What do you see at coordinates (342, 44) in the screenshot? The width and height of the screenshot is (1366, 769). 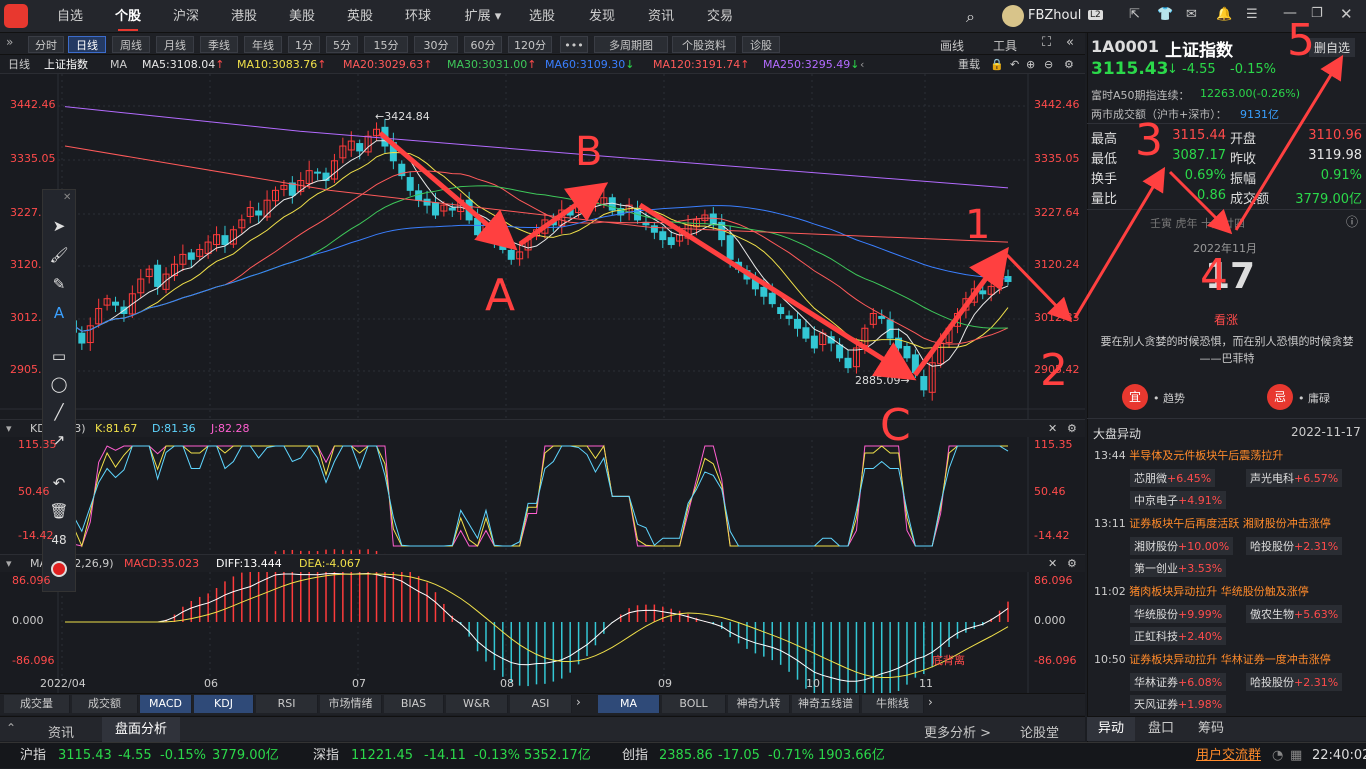 I see `period-tab-7: 5分` at bounding box center [342, 44].